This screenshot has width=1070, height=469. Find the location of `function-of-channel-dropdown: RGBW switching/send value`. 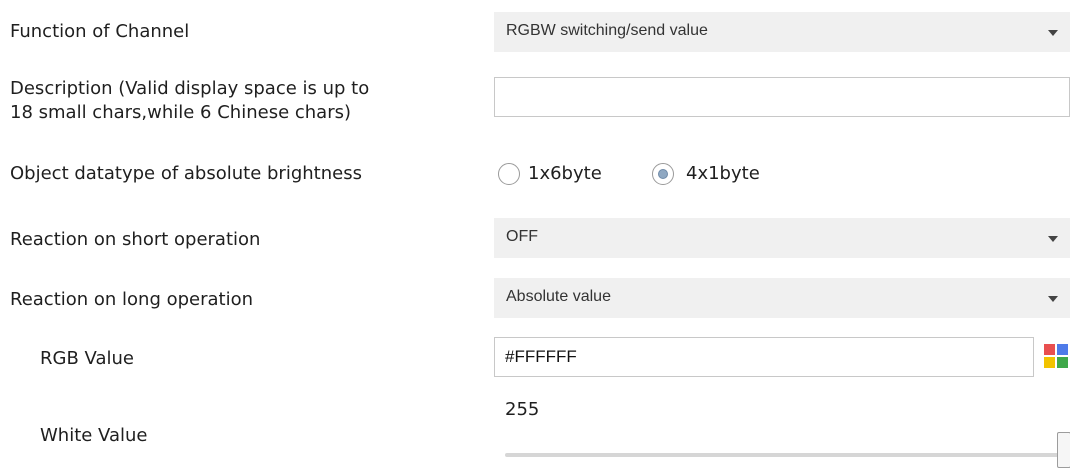

function-of-channel-dropdown: RGBW switching/send value is located at coordinates (782, 32).